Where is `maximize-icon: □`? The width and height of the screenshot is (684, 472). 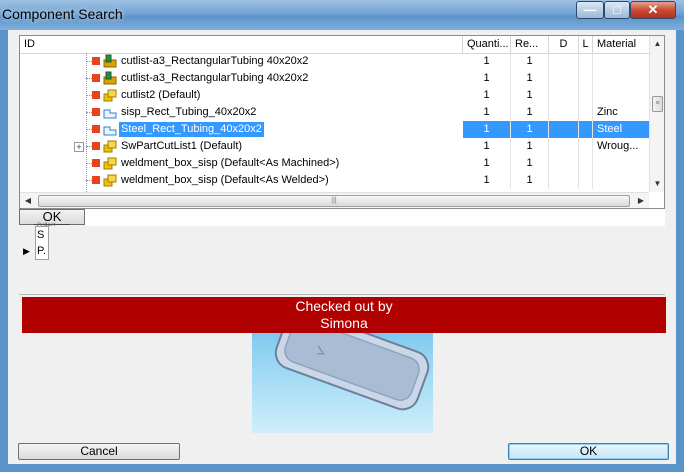
maximize-icon: □ is located at coordinates (617, 9).